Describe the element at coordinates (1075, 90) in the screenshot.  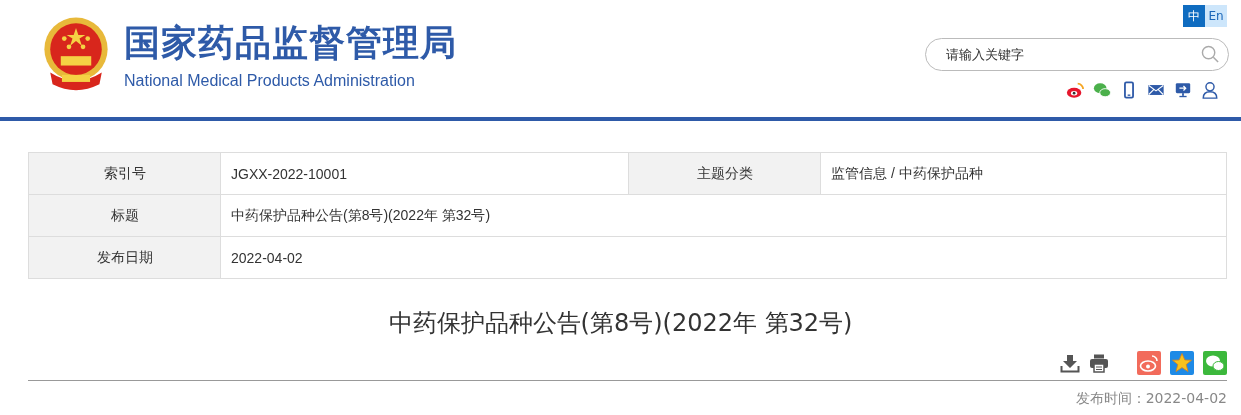
I see `weibo-icon` at that location.